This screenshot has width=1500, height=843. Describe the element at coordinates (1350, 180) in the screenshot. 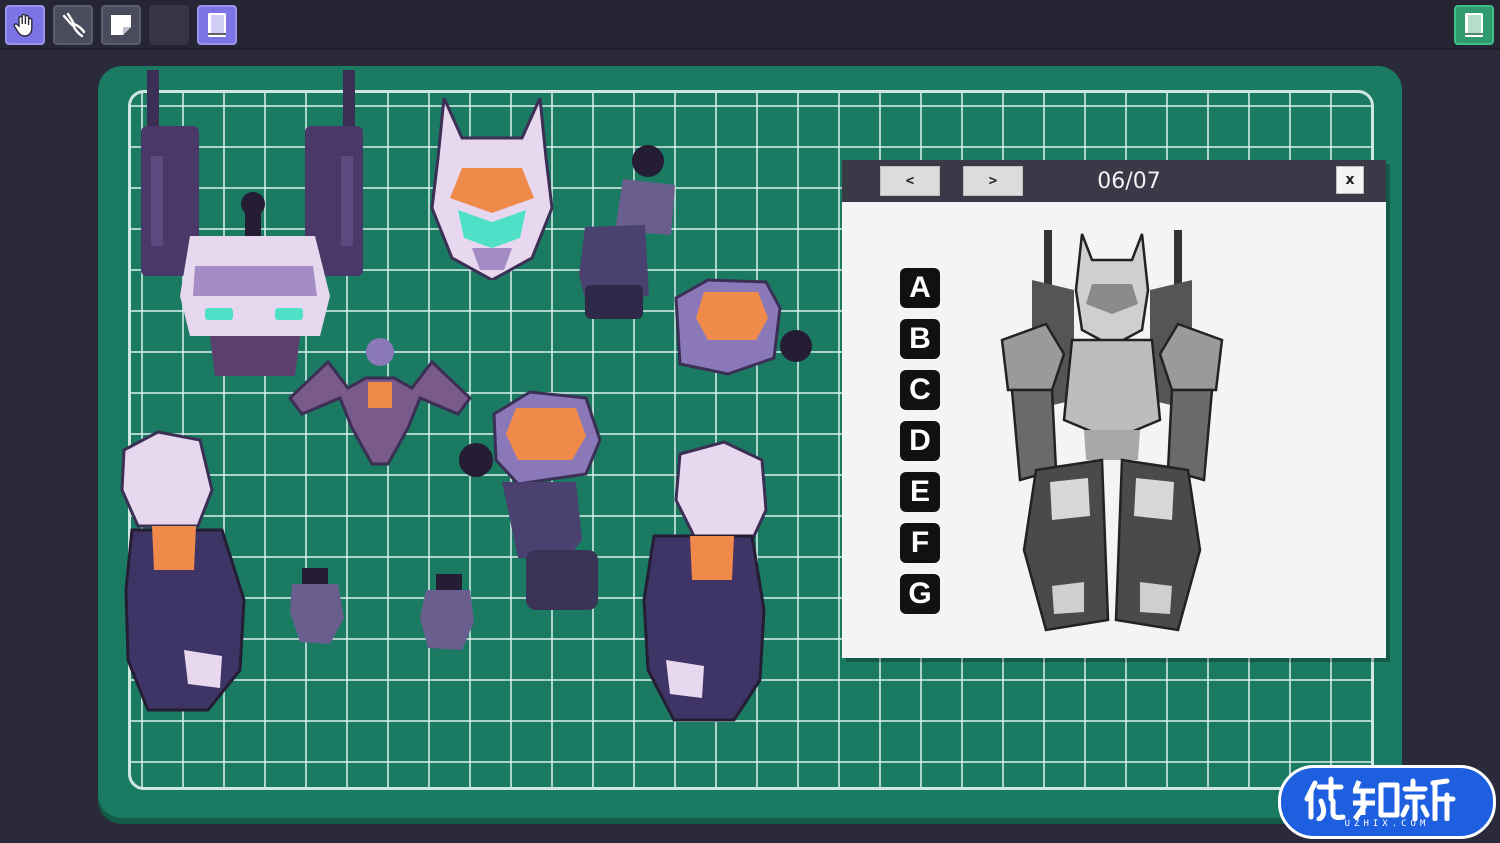

I see `close-button: x` at that location.